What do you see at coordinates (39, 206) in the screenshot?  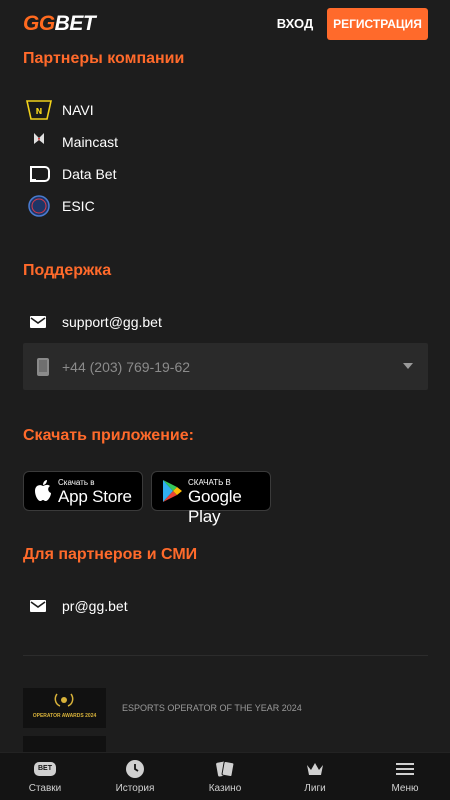 I see `esic-logo-icon` at bounding box center [39, 206].